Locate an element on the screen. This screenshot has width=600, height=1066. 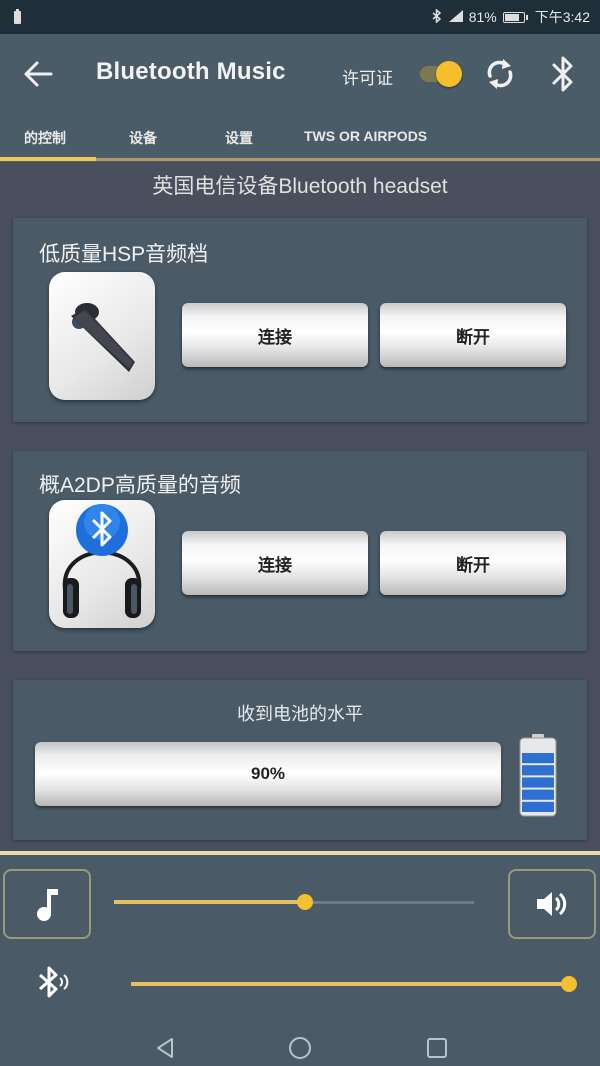
a2dp-connect-button: 连接 is located at coordinates (275, 563).